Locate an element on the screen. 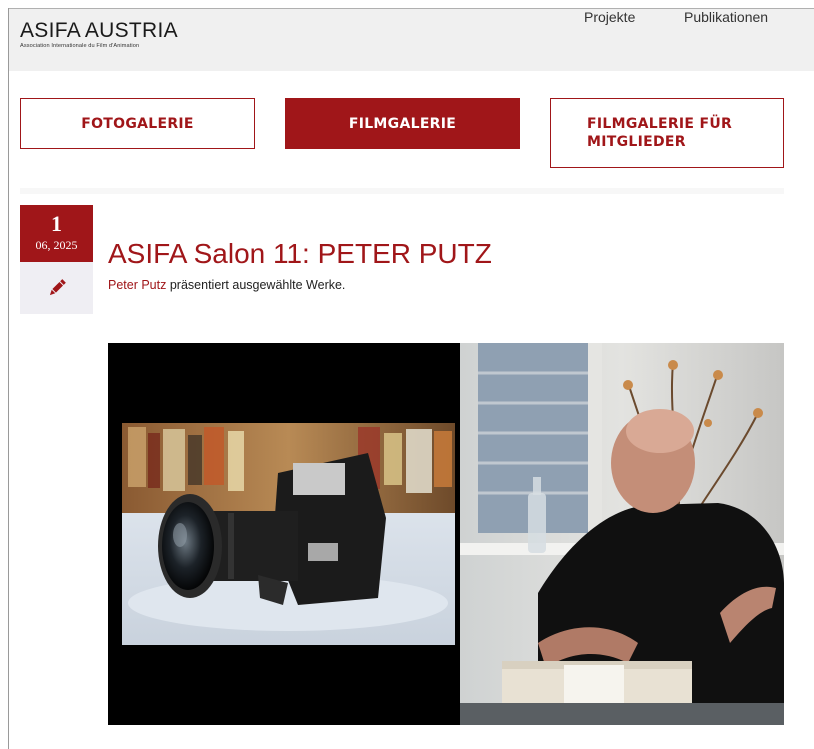 This screenshot has width=814, height=749. post-date-badge: 1 06, 2025 is located at coordinates (56, 233).